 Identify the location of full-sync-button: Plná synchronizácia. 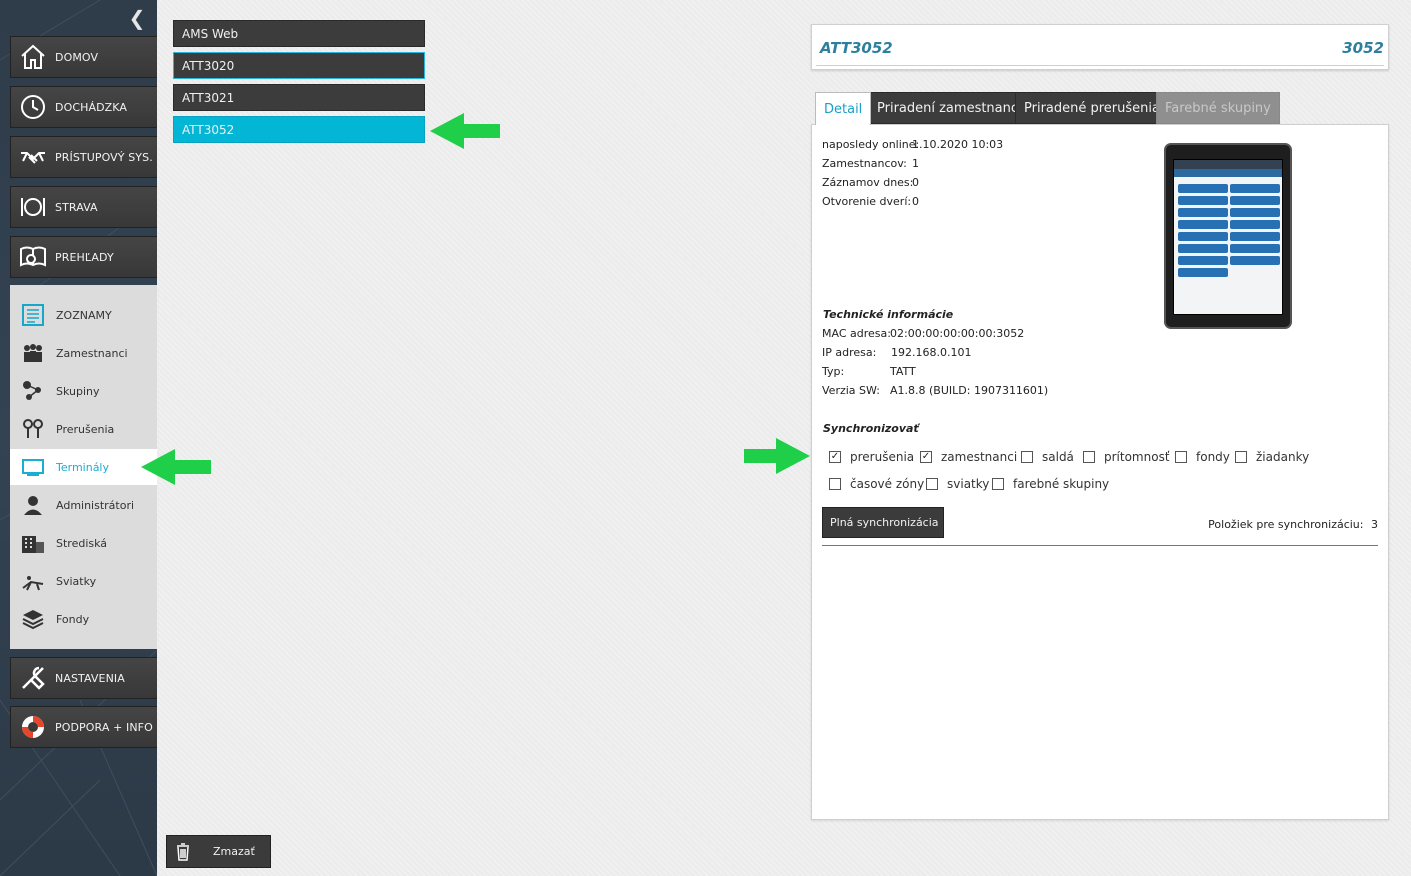
(883, 522).